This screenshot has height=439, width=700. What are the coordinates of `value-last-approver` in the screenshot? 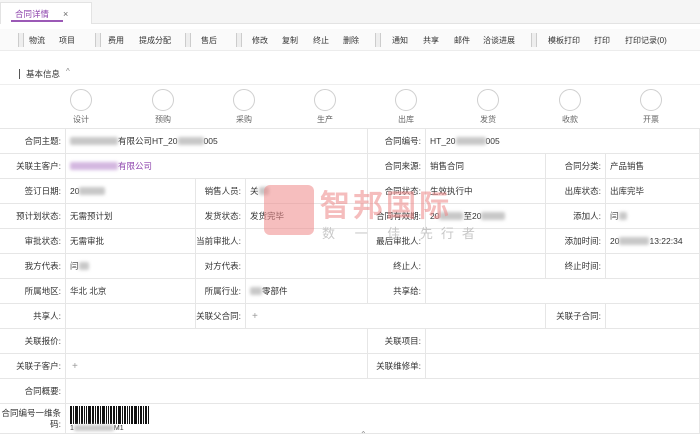 It's located at (486, 241).